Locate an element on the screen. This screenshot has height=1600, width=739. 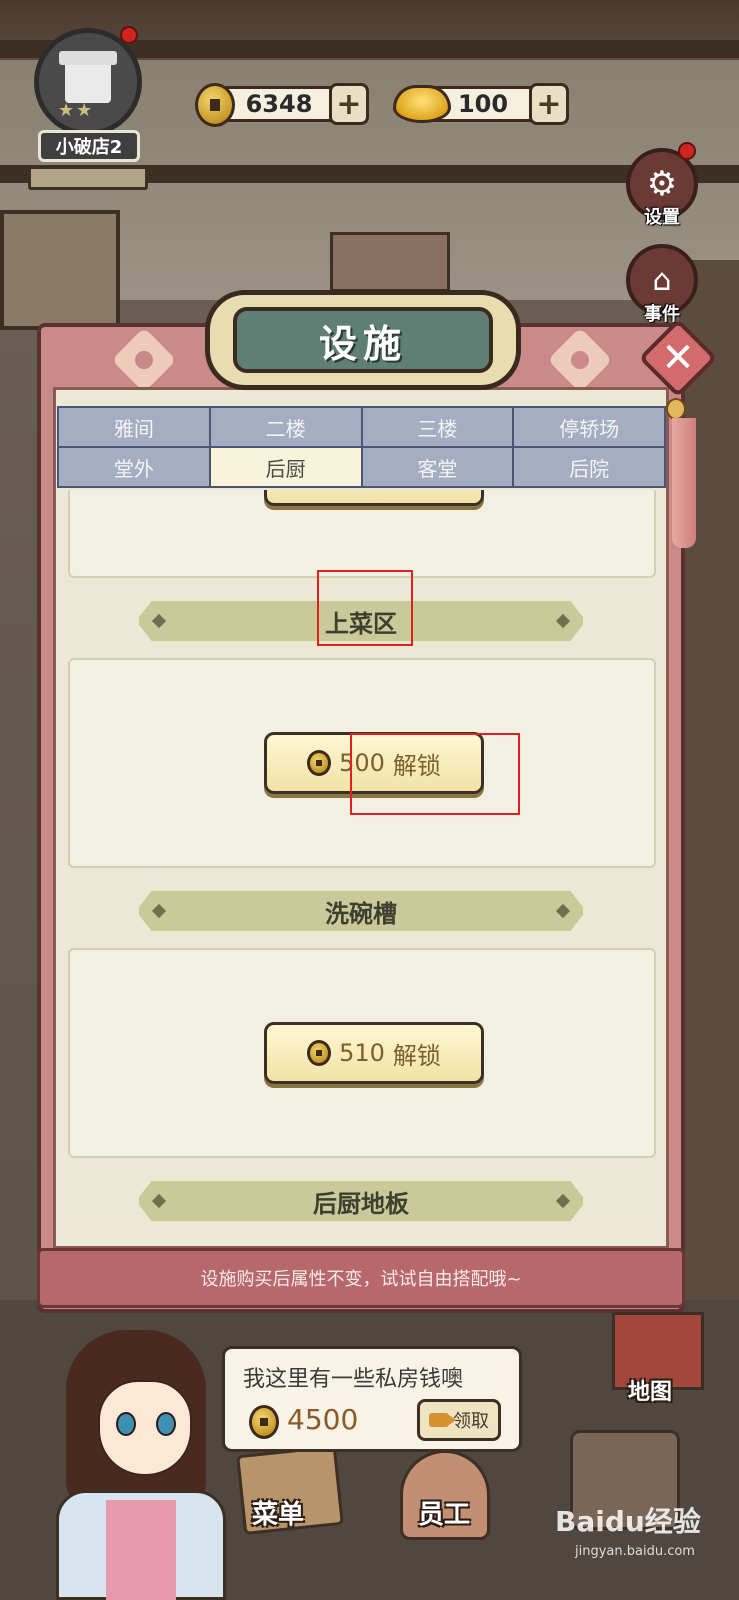
lantern-rack is located at coordinates (390, 262).